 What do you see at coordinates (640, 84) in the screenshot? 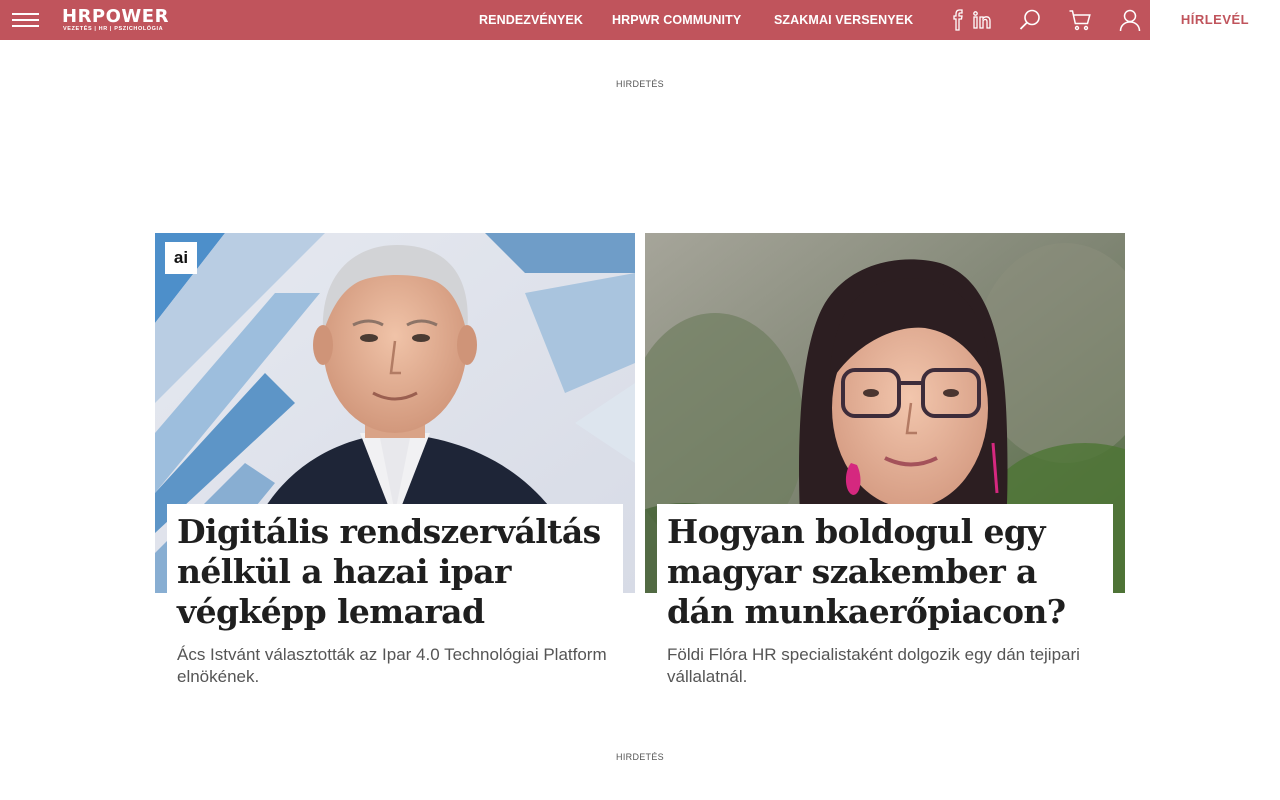
I see `ad-label-top: HIRDETÉS` at bounding box center [640, 84].